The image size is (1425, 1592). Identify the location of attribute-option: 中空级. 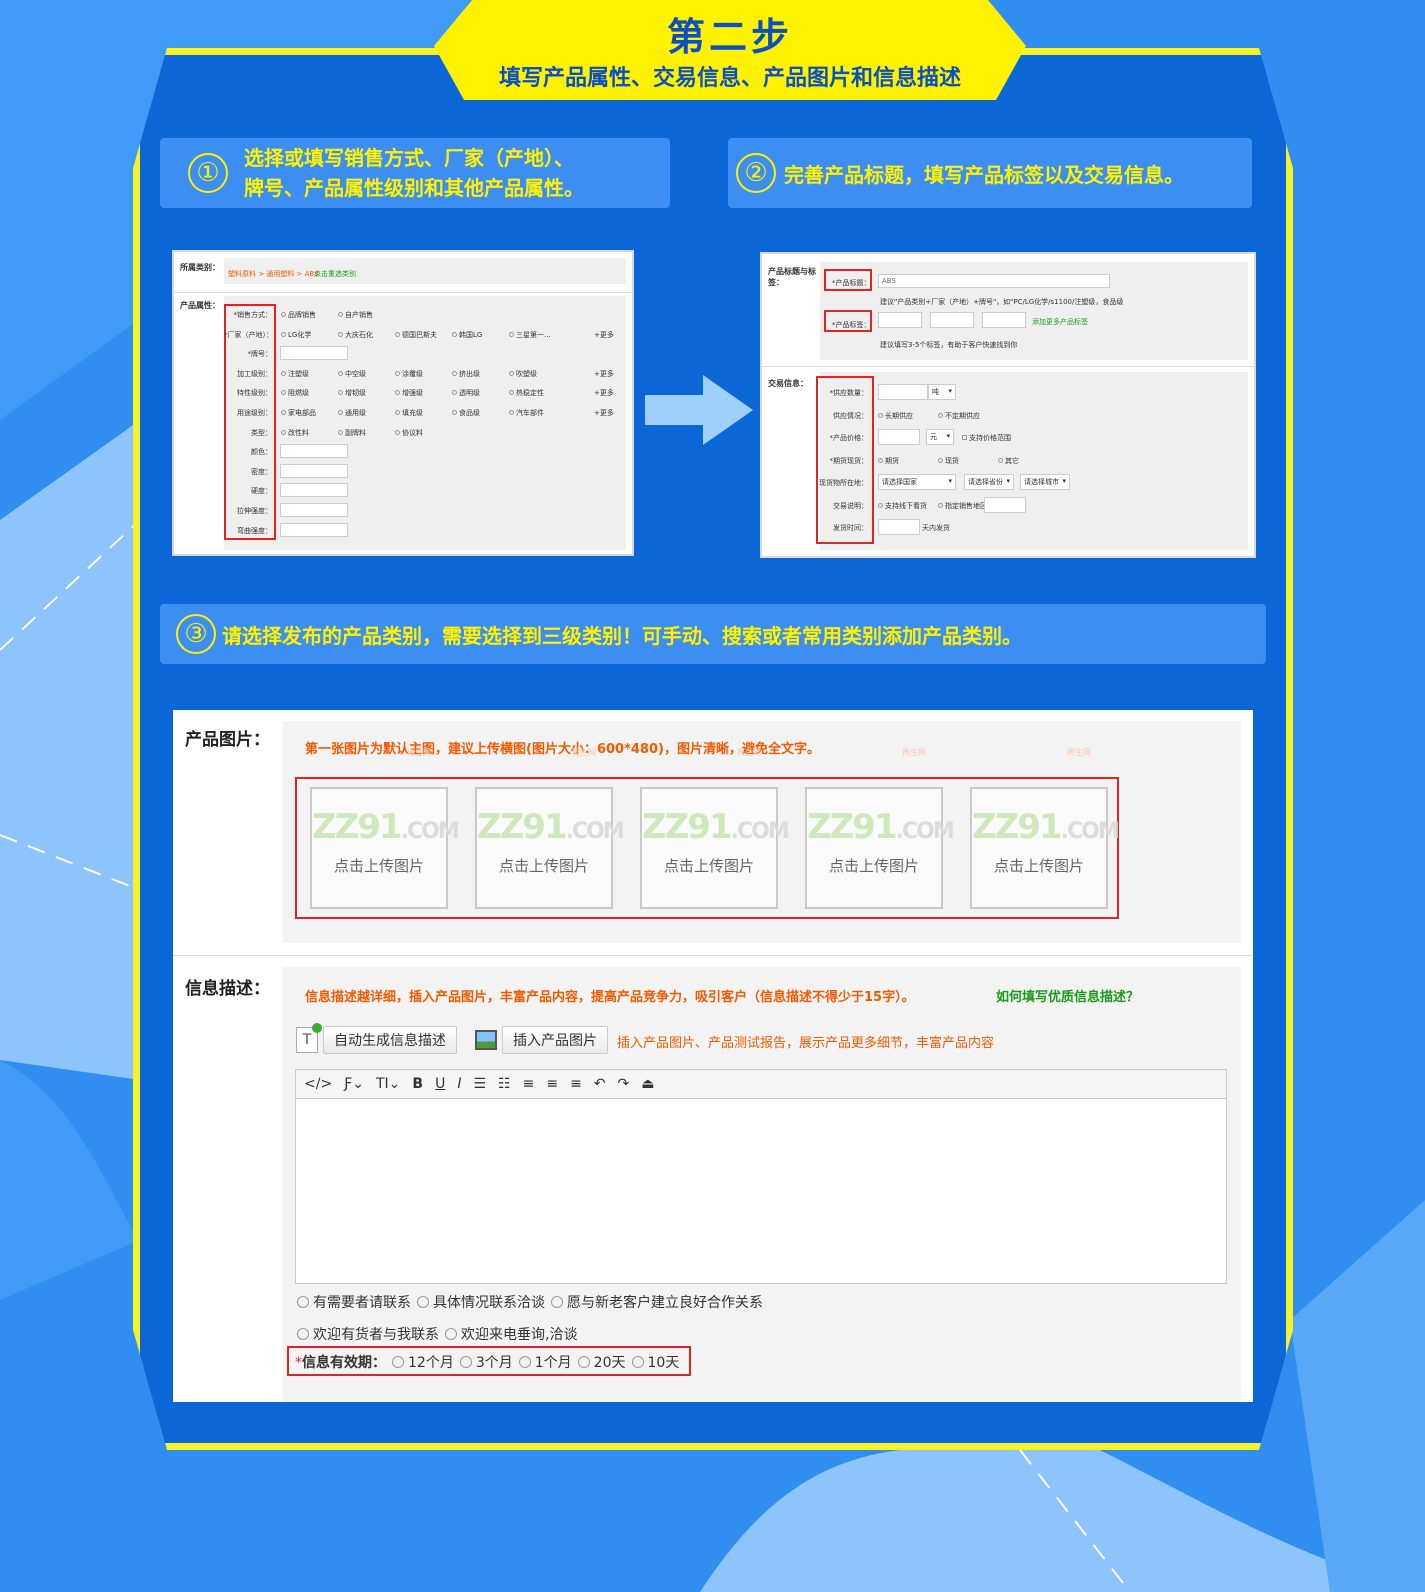
(352, 374).